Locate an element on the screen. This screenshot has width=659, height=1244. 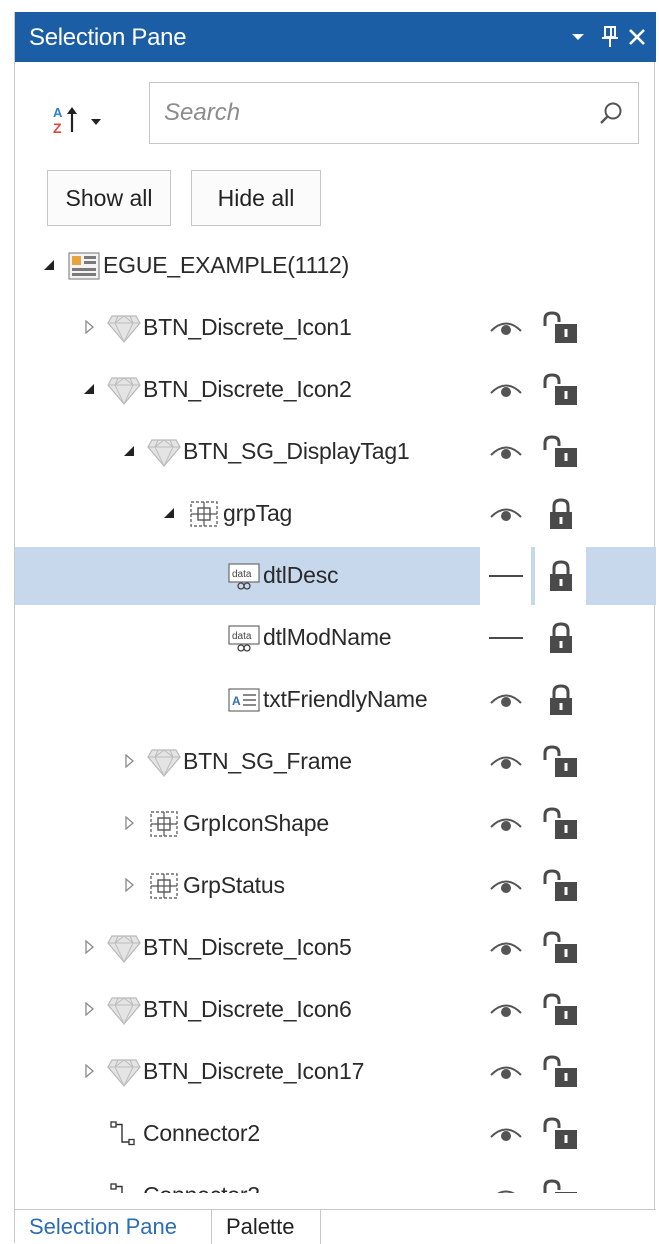
search-box is located at coordinates (394, 113).